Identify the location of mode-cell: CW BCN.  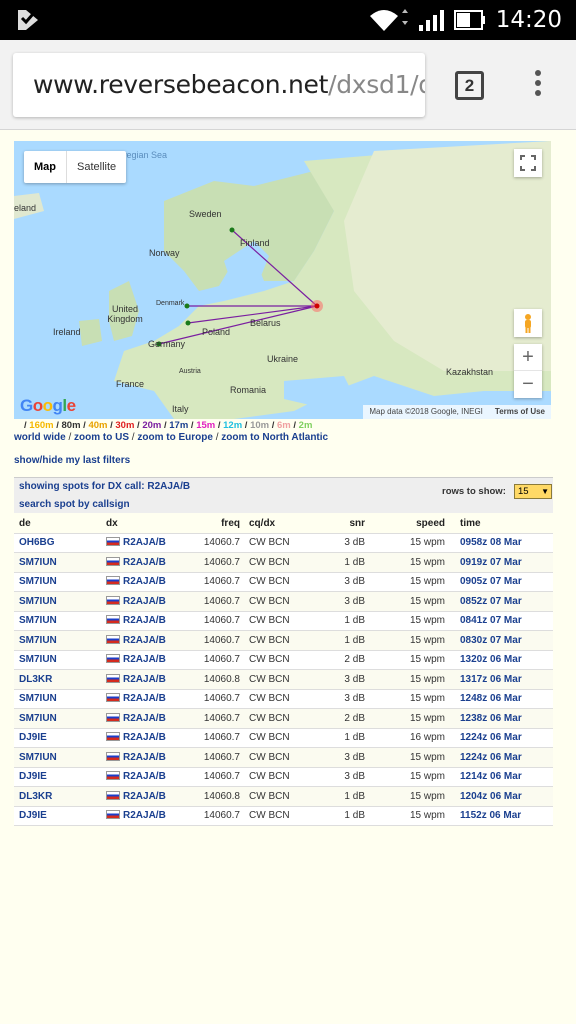
(282, 796).